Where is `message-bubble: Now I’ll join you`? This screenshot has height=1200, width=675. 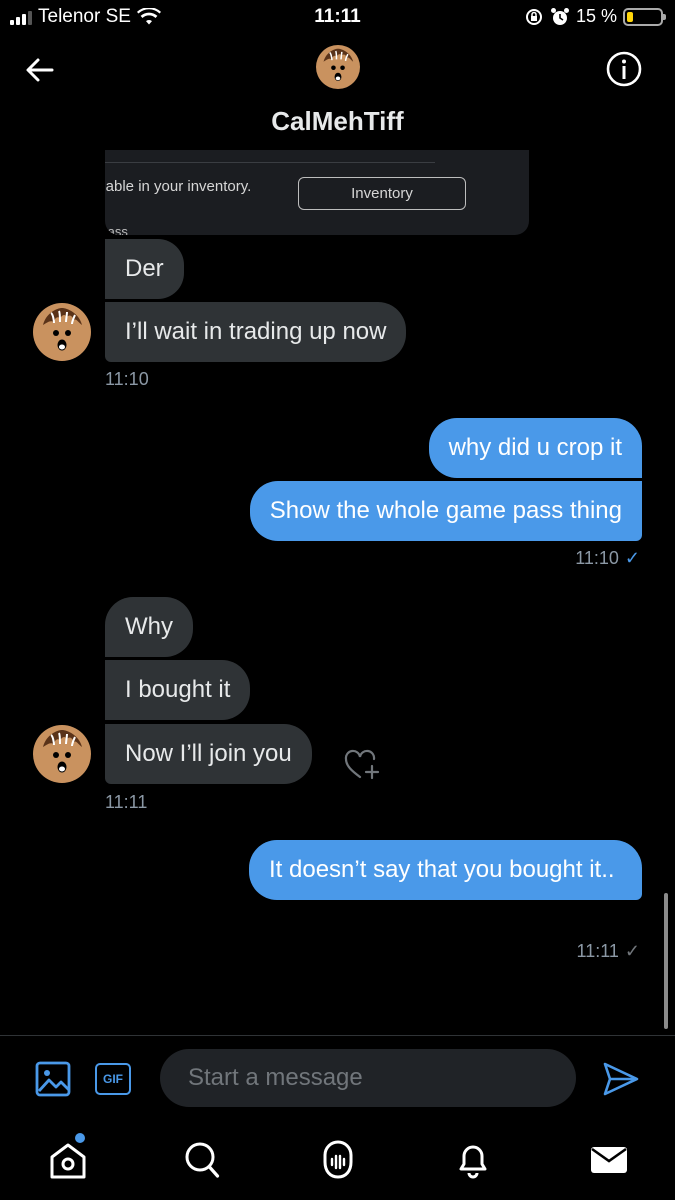
message-bubble: Now I’ll join you is located at coordinates (208, 754).